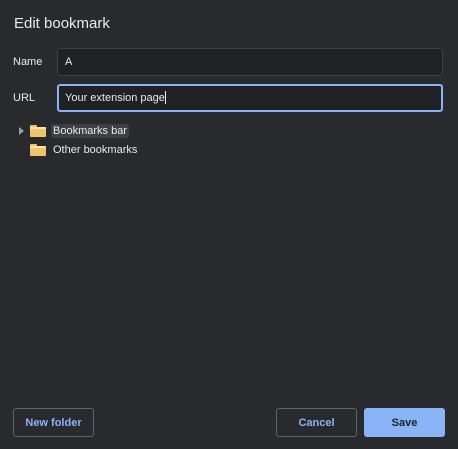 This screenshot has height=449, width=458. What do you see at coordinates (316, 422) in the screenshot?
I see `cancel-button: Cancel` at bounding box center [316, 422].